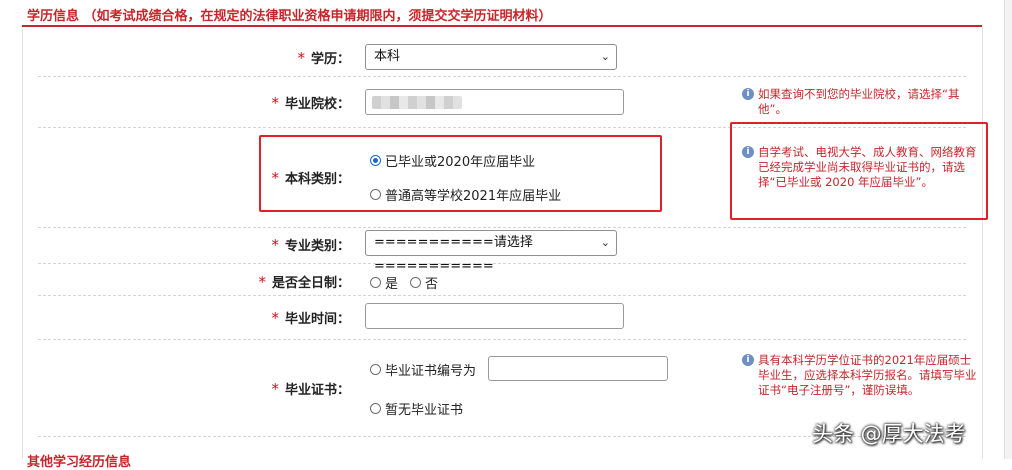 This screenshot has width=1012, height=470. I want to click on vertical-scrollbar, so click(1008, 229).